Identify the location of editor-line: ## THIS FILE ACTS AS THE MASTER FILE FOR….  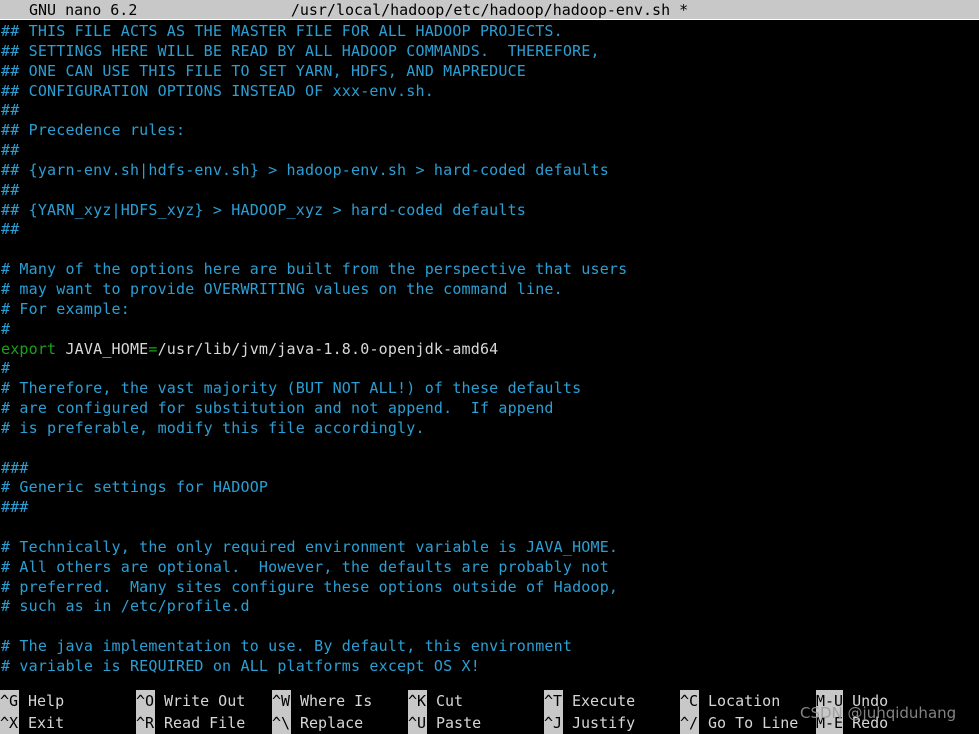
(489, 32).